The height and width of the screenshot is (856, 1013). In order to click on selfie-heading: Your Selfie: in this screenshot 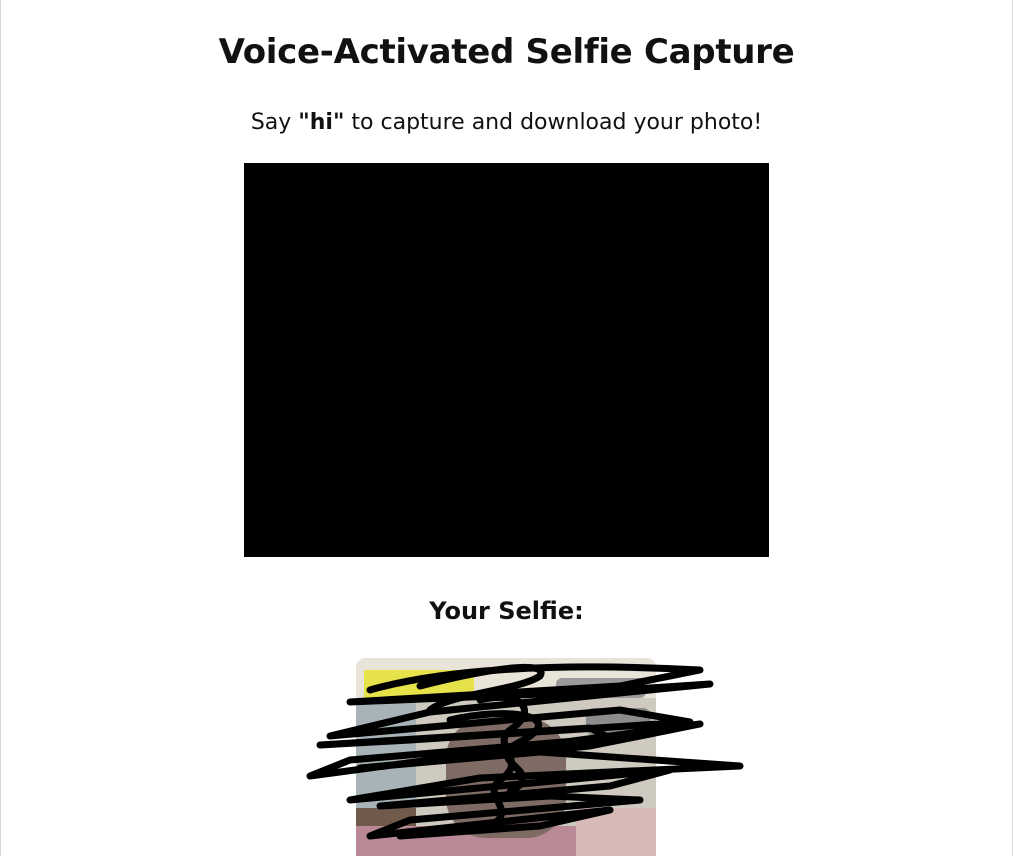, I will do `click(506, 611)`.